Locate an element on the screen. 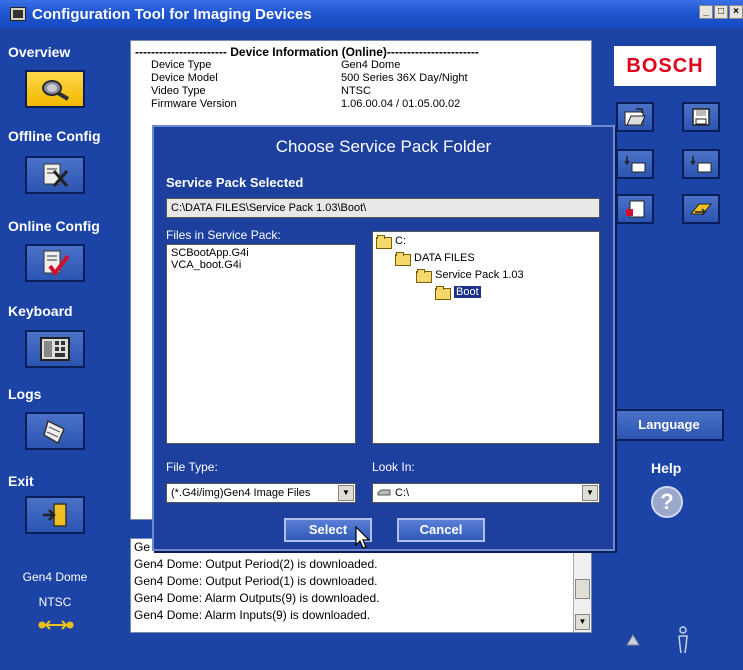  tree-node-label: DATA FILES is located at coordinates (444, 258).